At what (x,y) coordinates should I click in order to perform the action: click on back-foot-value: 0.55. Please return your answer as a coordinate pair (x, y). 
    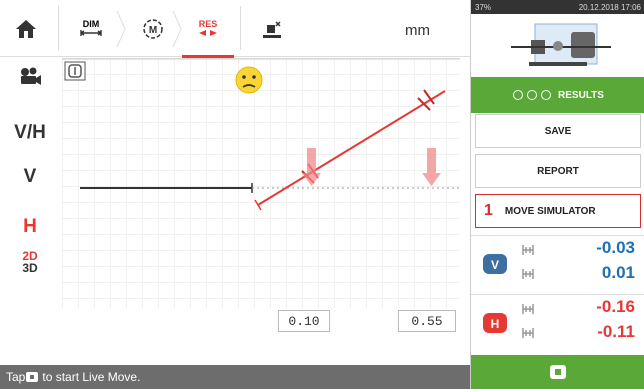
    Looking at the image, I should click on (427, 321).